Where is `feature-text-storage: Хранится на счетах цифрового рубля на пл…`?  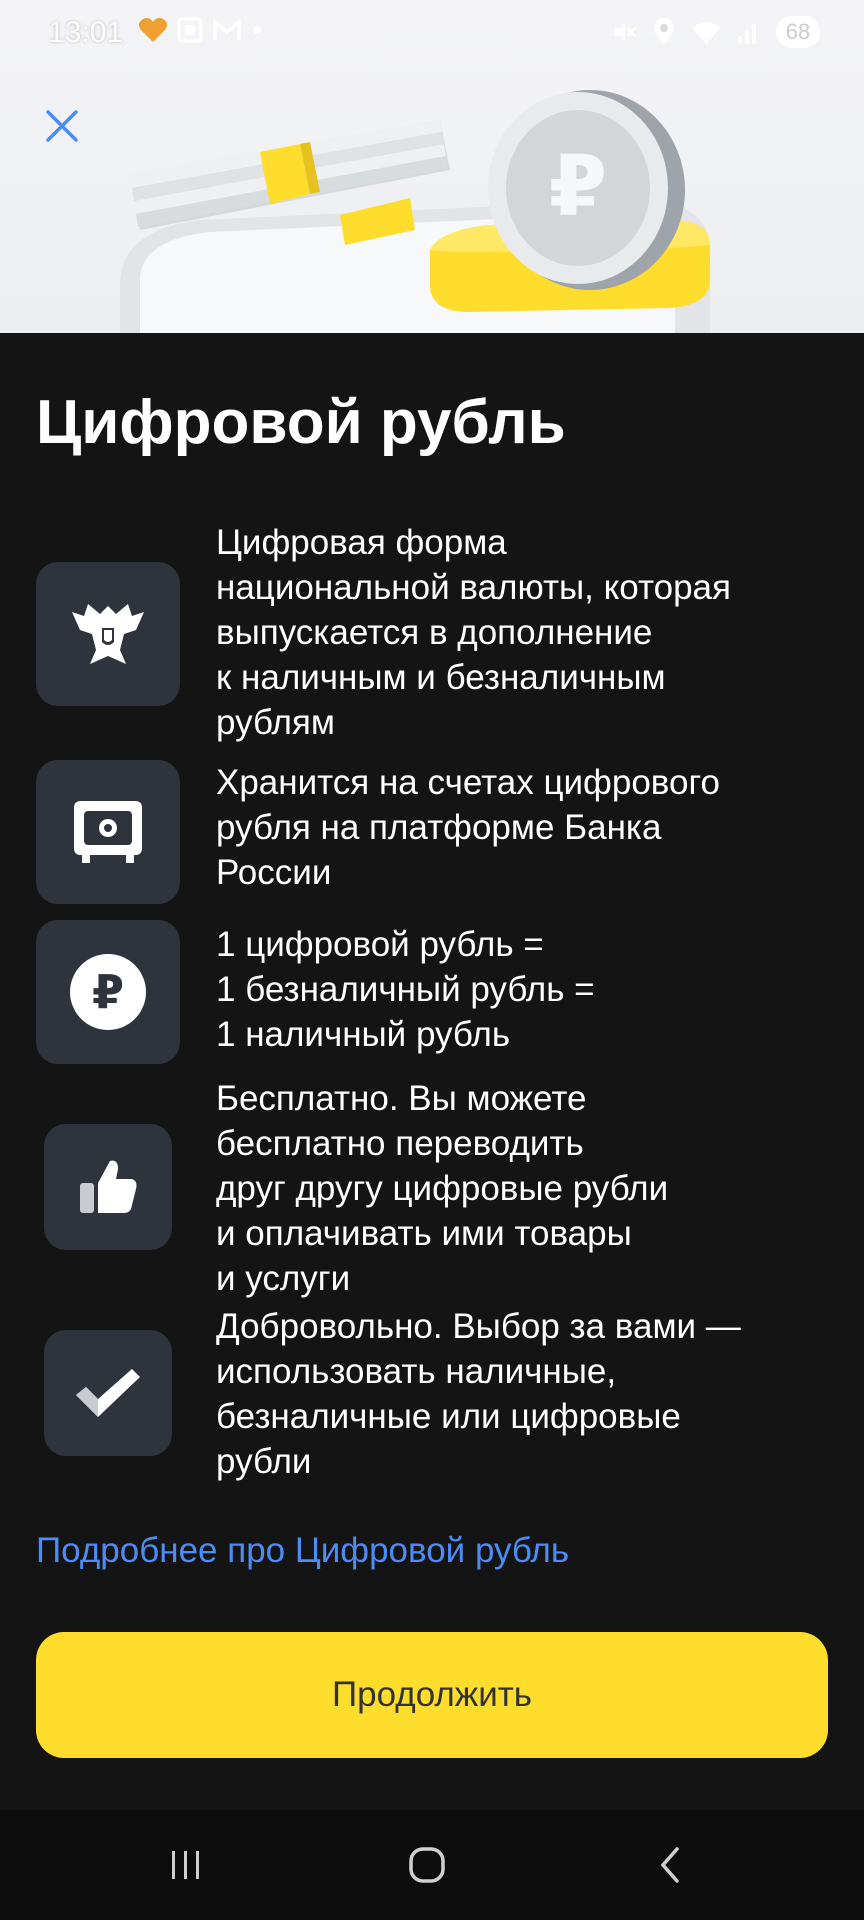 feature-text-storage: Хранится на счетах цифрового рубля на пл… is located at coordinates (468, 827).